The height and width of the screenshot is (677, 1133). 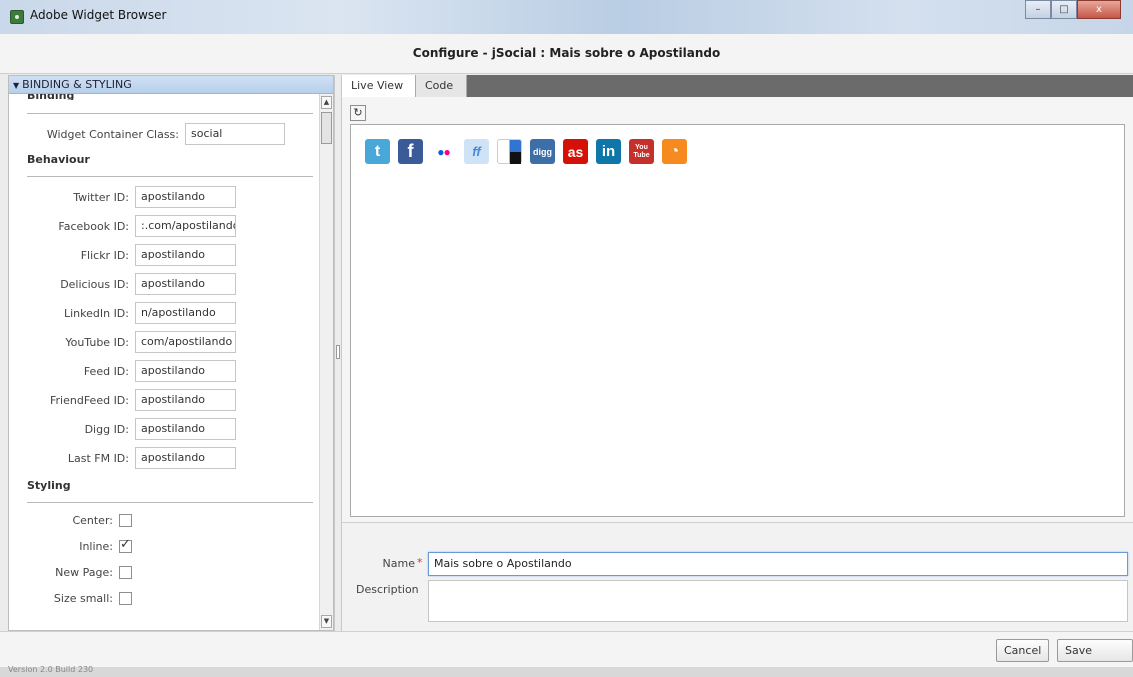 I want to click on window-controls: – □ x, so click(x=1073, y=10).